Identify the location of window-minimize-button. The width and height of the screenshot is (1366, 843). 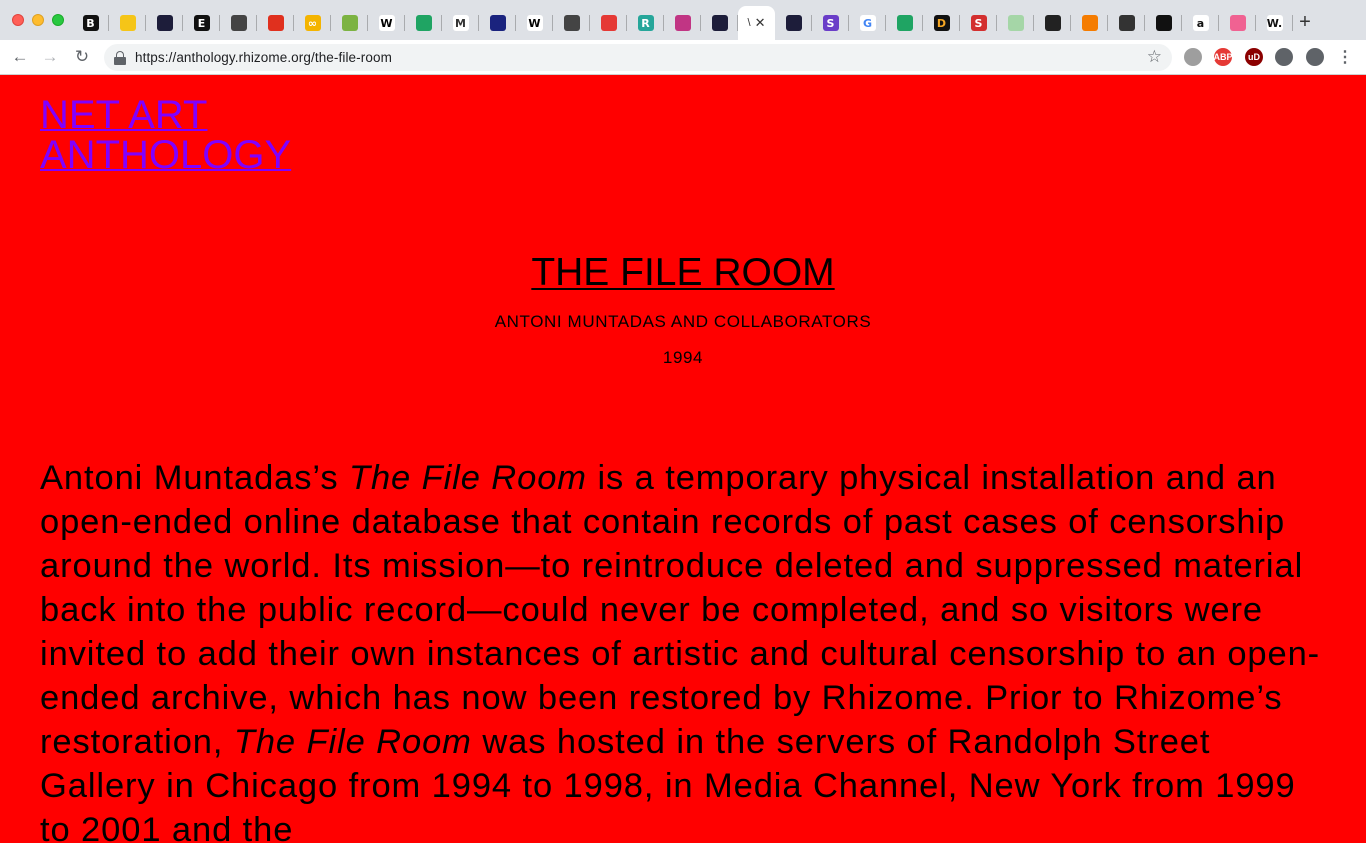
(38, 20).